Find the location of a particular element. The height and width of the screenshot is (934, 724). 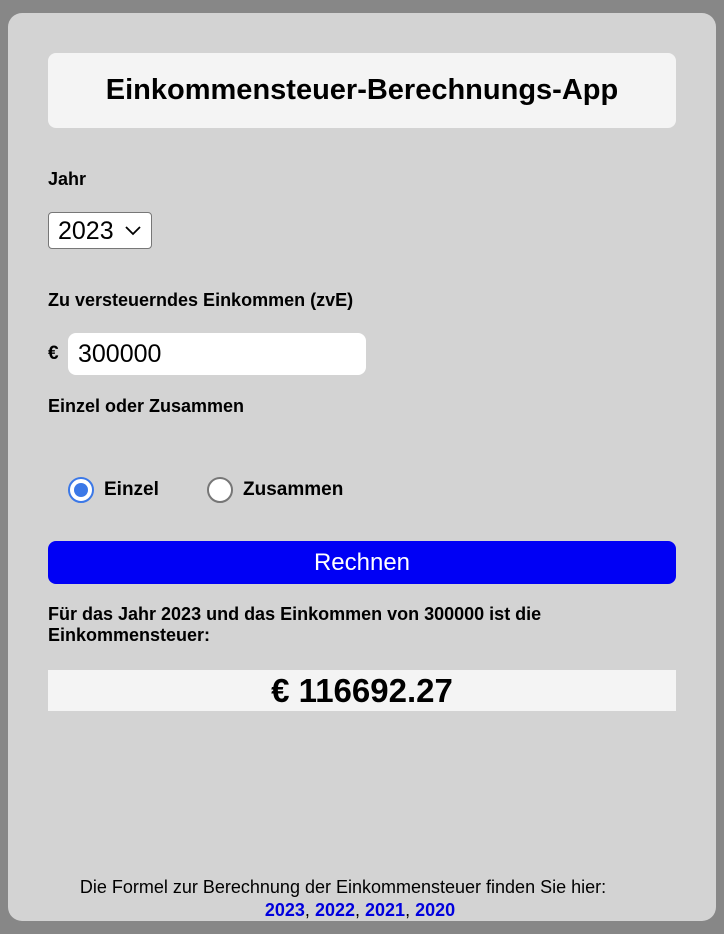

radio-zusammen-label: Zusammen is located at coordinates (293, 490).